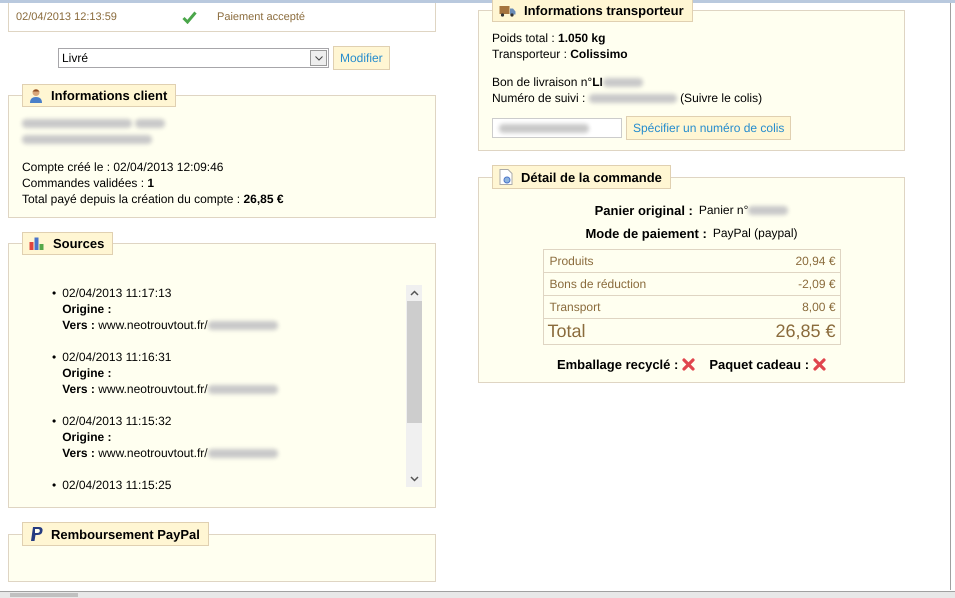 Image resolution: width=955 pixels, height=598 pixels. I want to click on bar-chart-icon, so click(37, 243).